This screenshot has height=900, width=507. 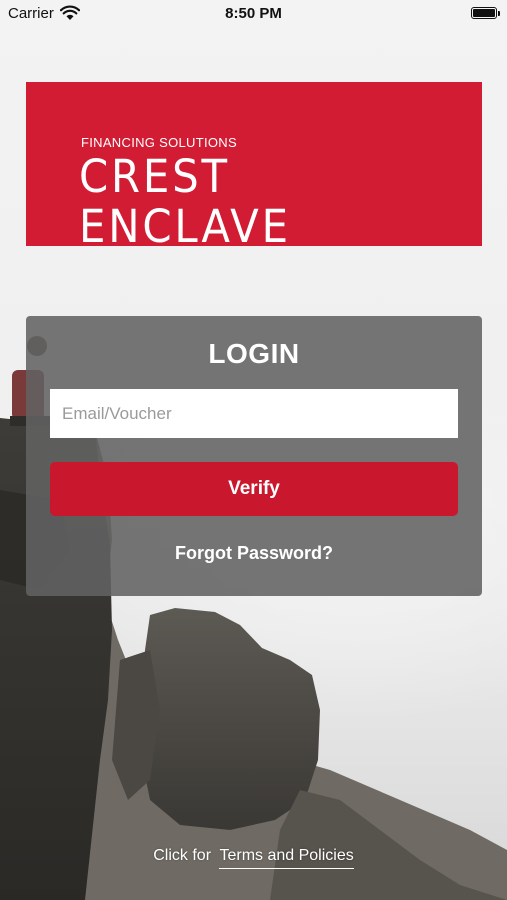 I want to click on brand-tagline: FINANCING SOLUTIONS, so click(x=159, y=142).